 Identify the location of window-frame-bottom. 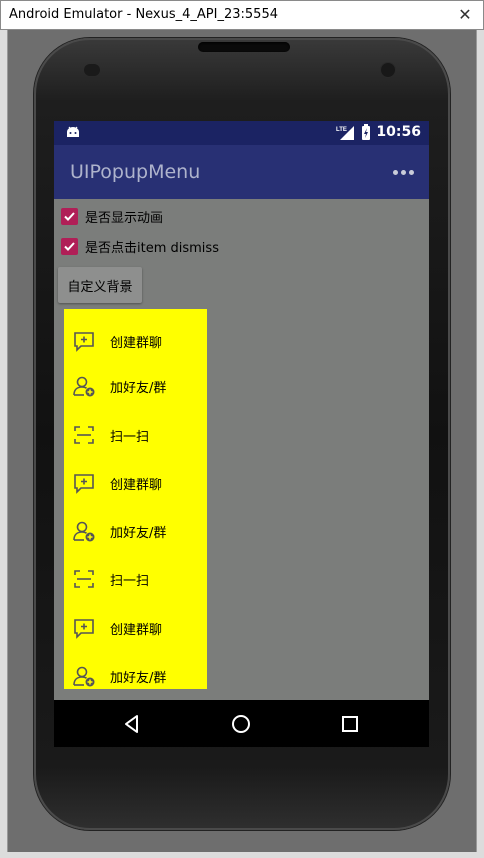
(242, 855).